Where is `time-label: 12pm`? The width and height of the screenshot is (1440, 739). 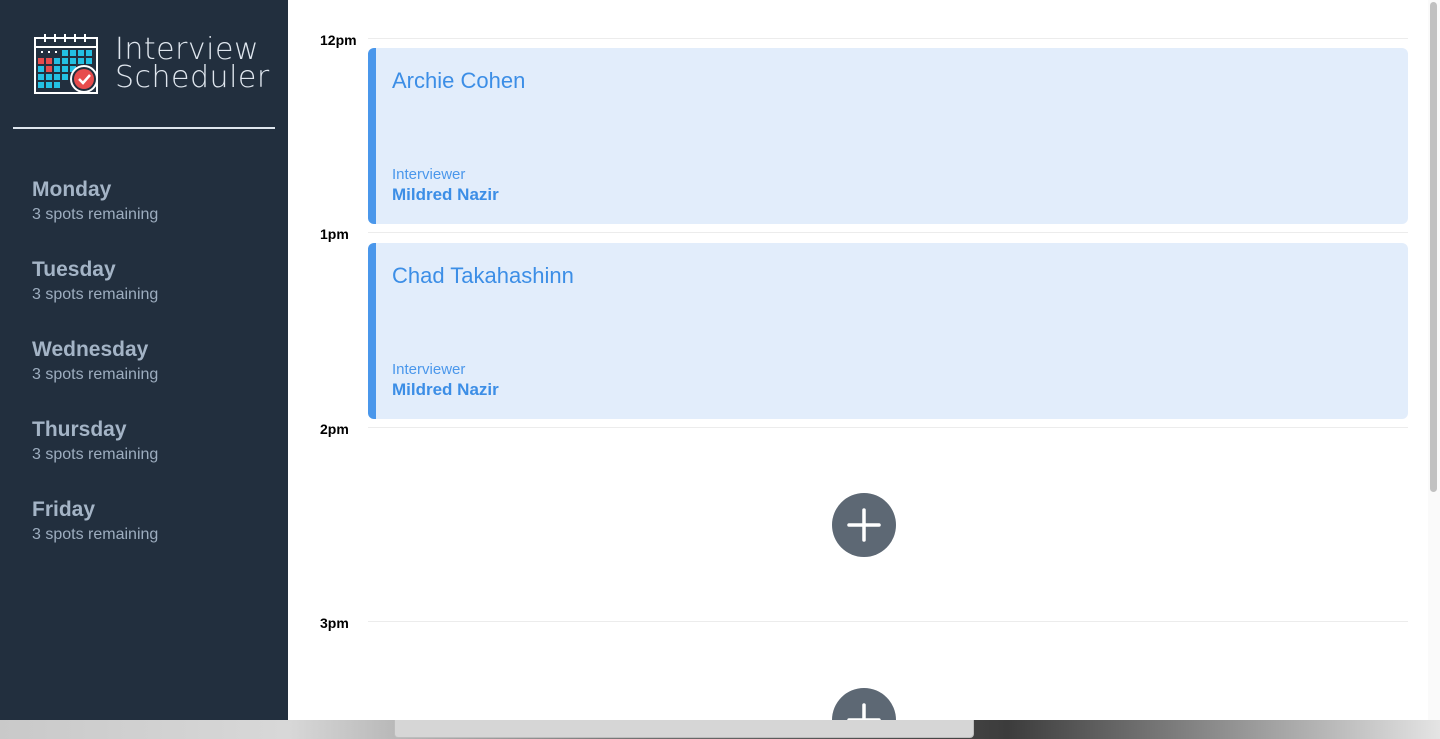 time-label: 12pm is located at coordinates (338, 40).